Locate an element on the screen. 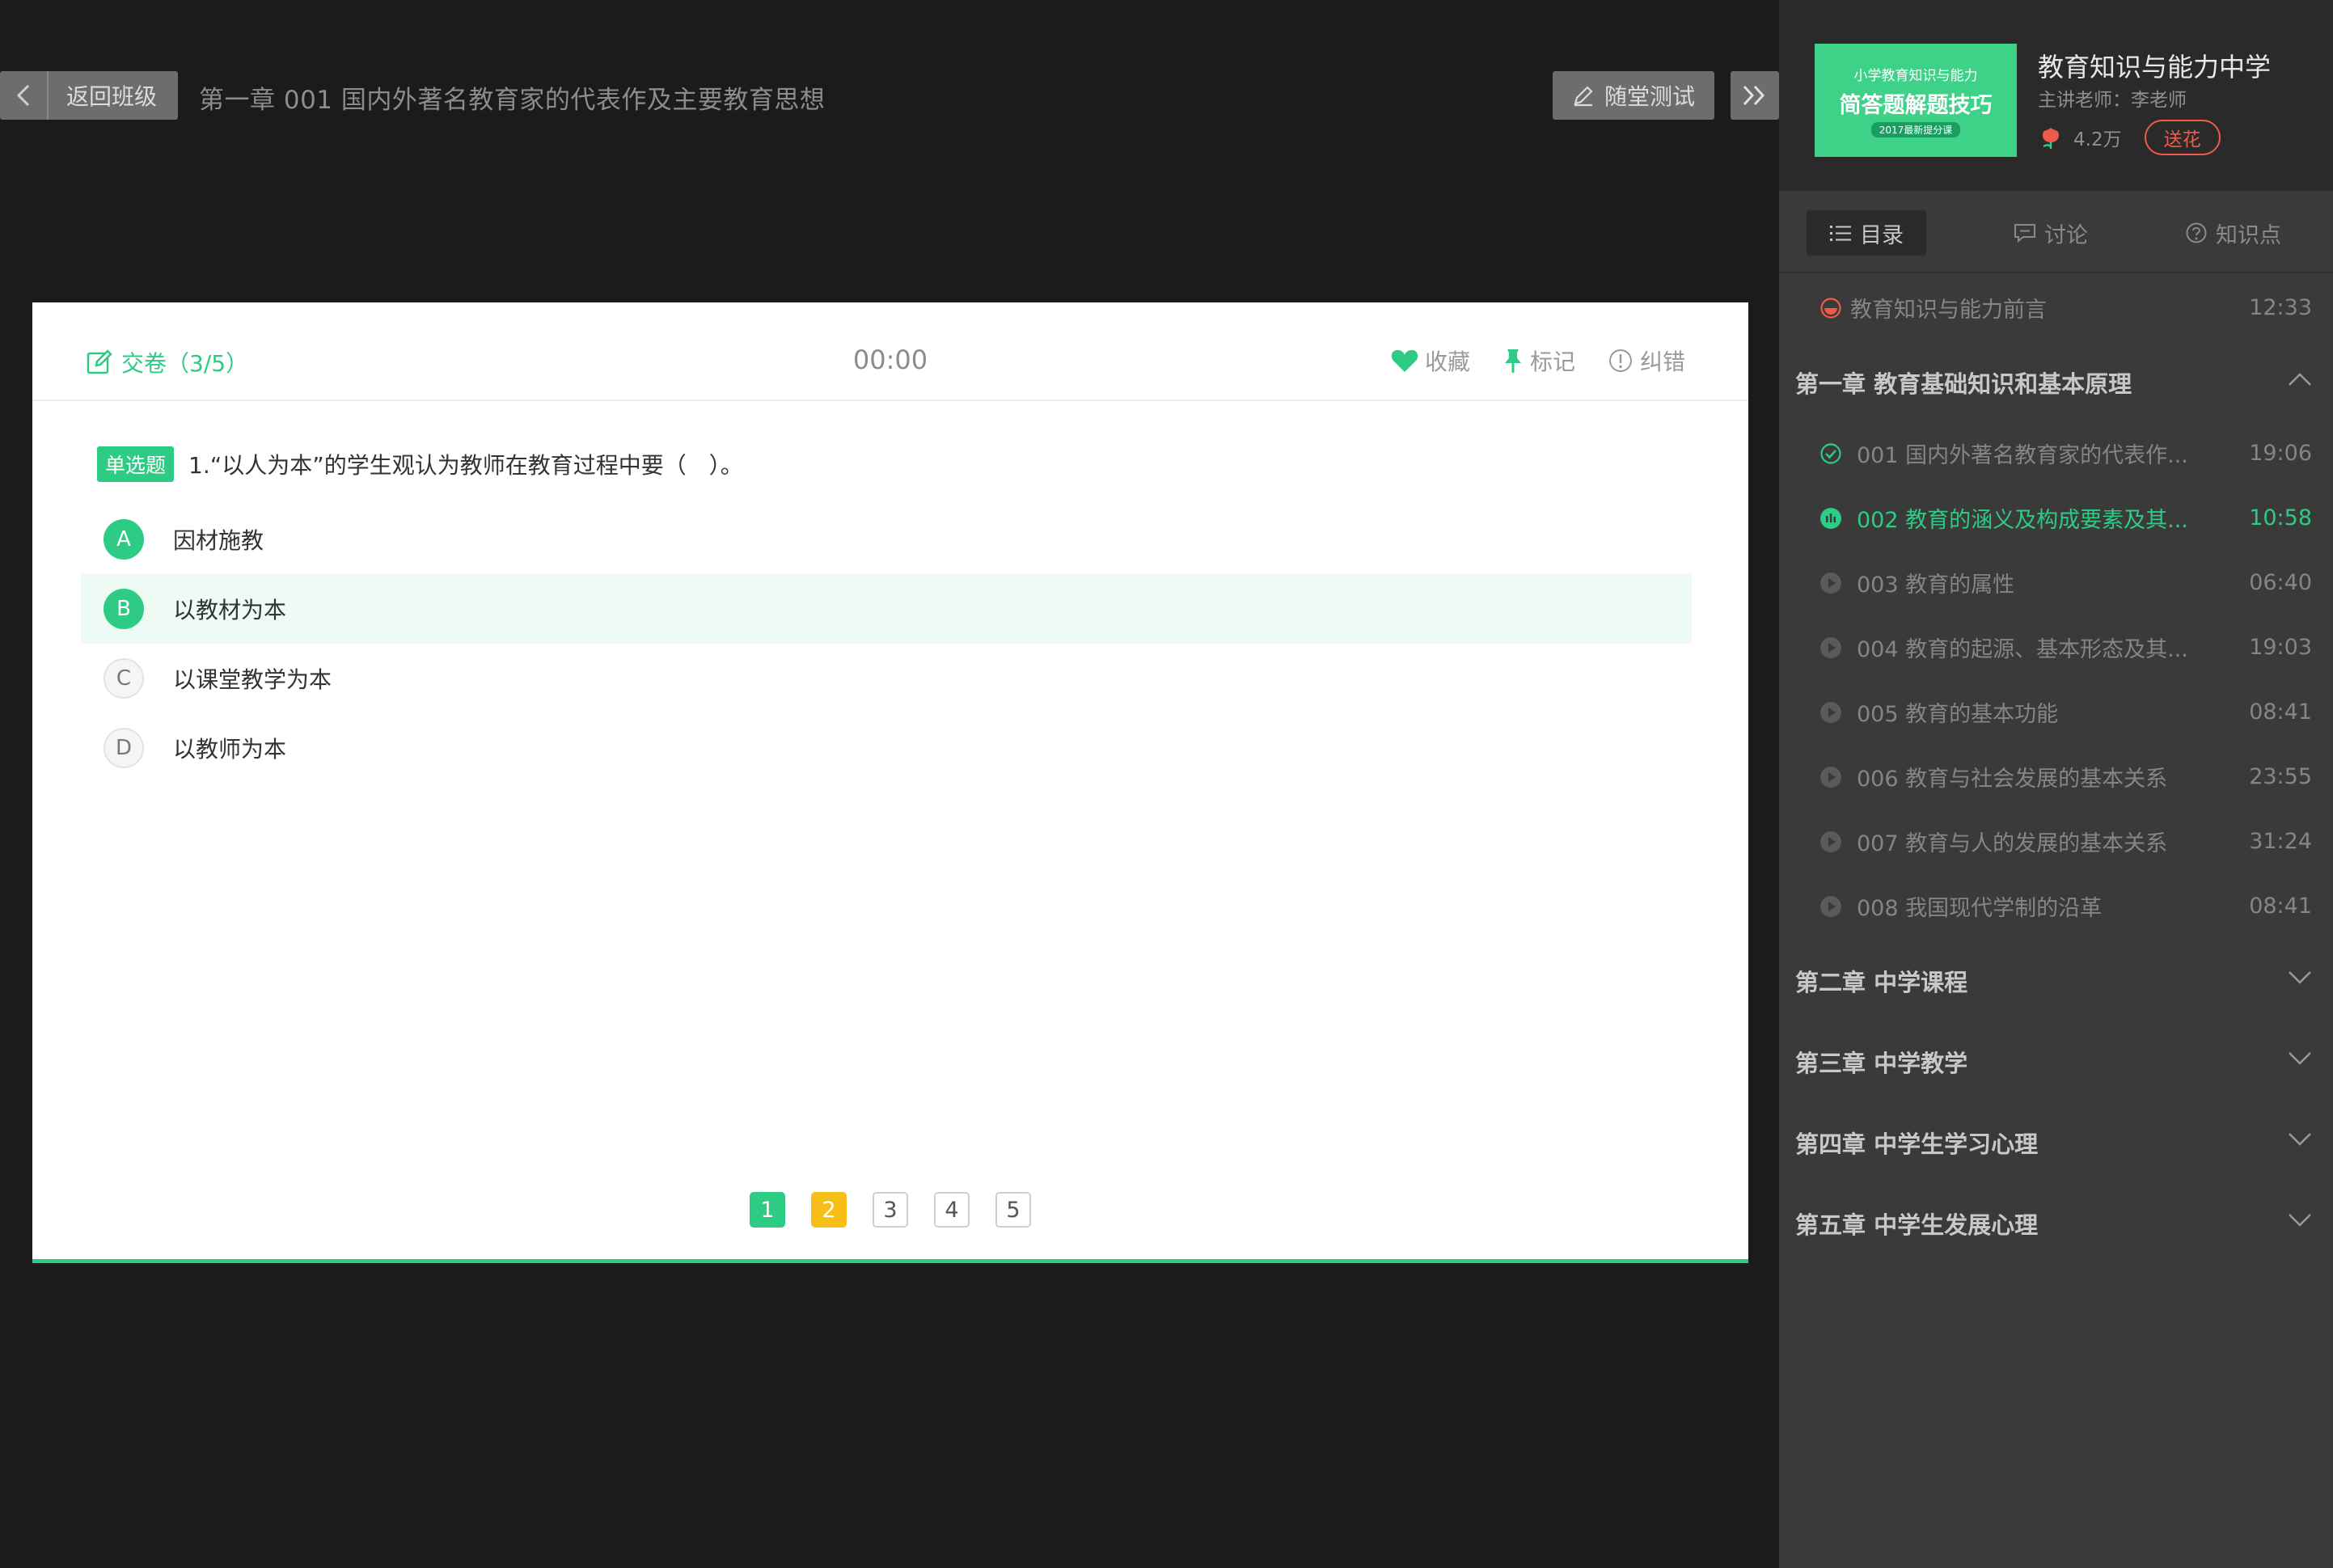 The width and height of the screenshot is (2333, 1568). heart-icon is located at coordinates (1404, 360).